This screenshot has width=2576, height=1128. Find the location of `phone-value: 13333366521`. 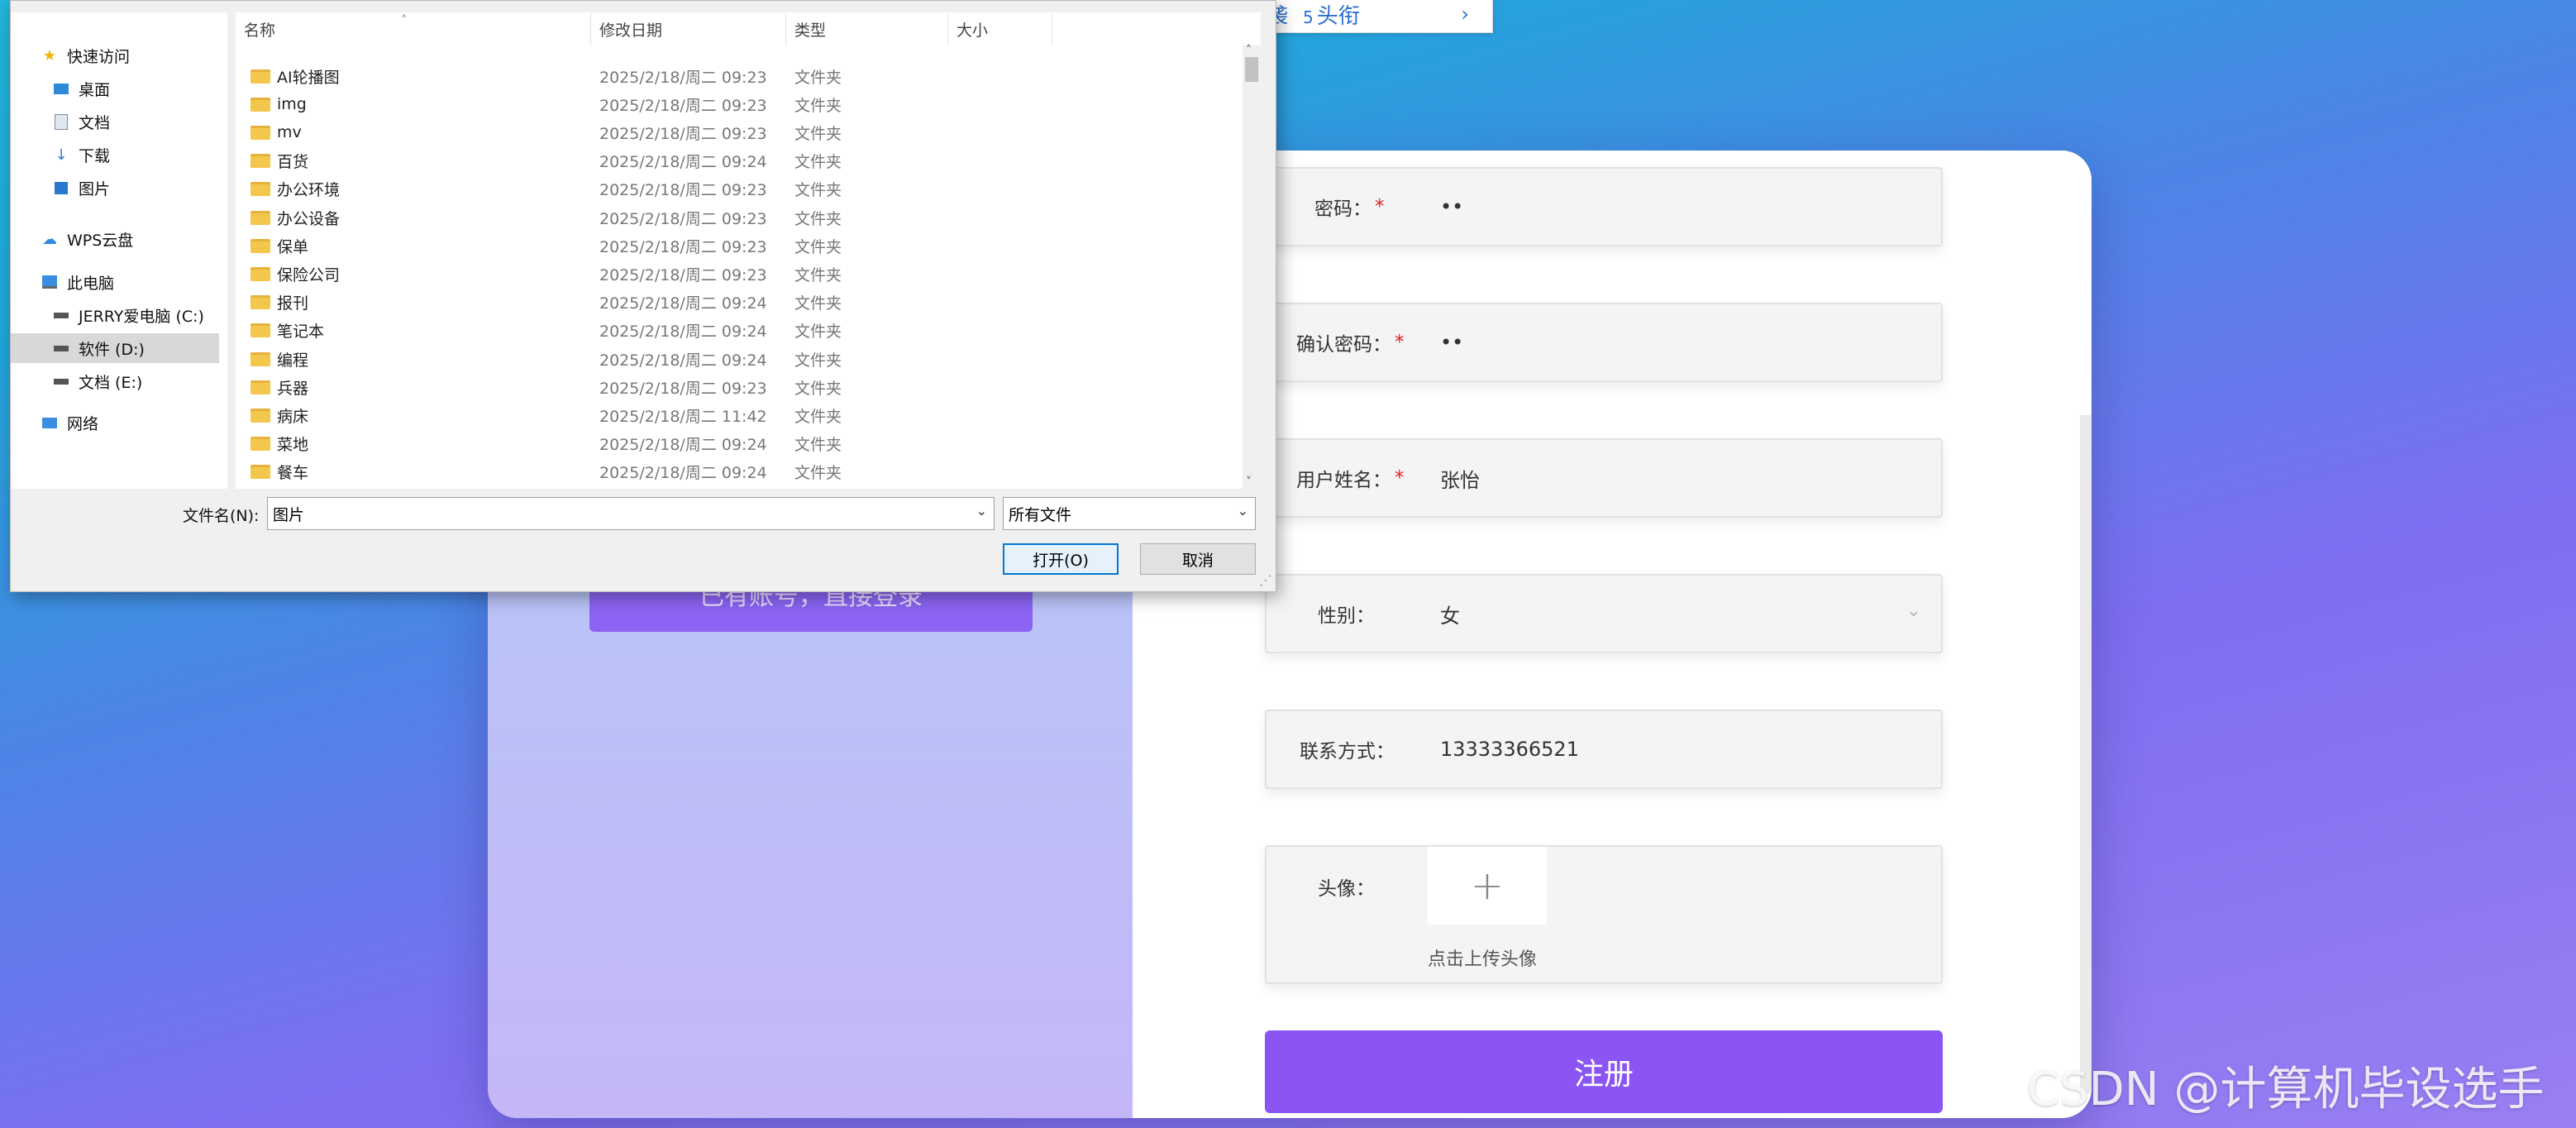

phone-value: 13333366521 is located at coordinates (1509, 749).